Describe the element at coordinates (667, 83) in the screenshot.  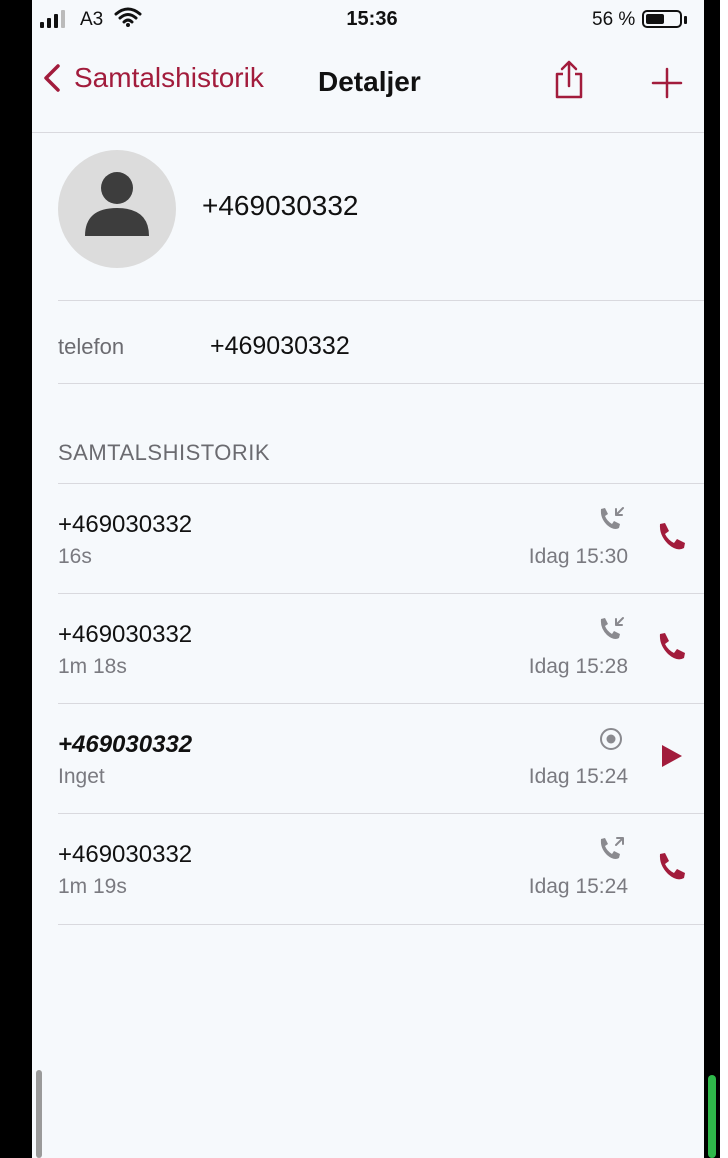
I see `plus-icon` at that location.